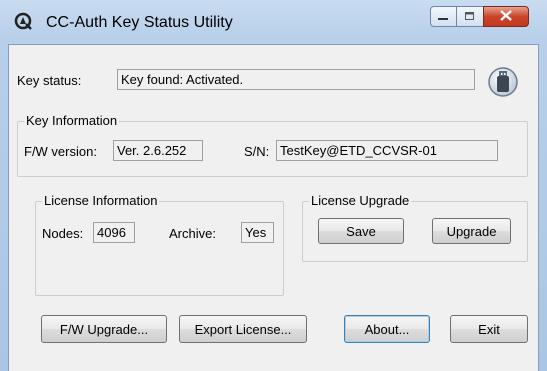  What do you see at coordinates (257, 232) in the screenshot?
I see `archive-field: Yes` at bounding box center [257, 232].